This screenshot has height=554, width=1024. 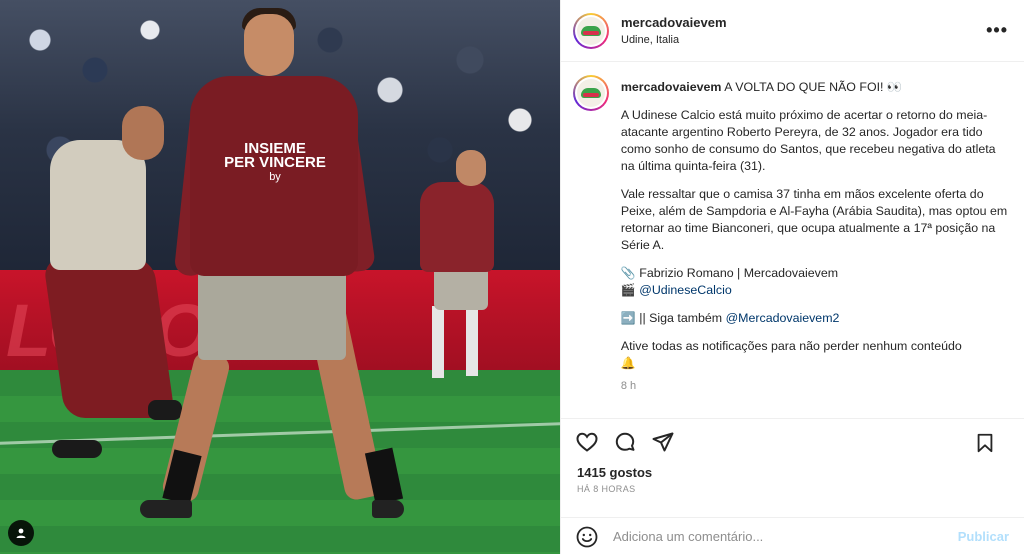 What do you see at coordinates (591, 30) in the screenshot?
I see `avatar` at bounding box center [591, 30].